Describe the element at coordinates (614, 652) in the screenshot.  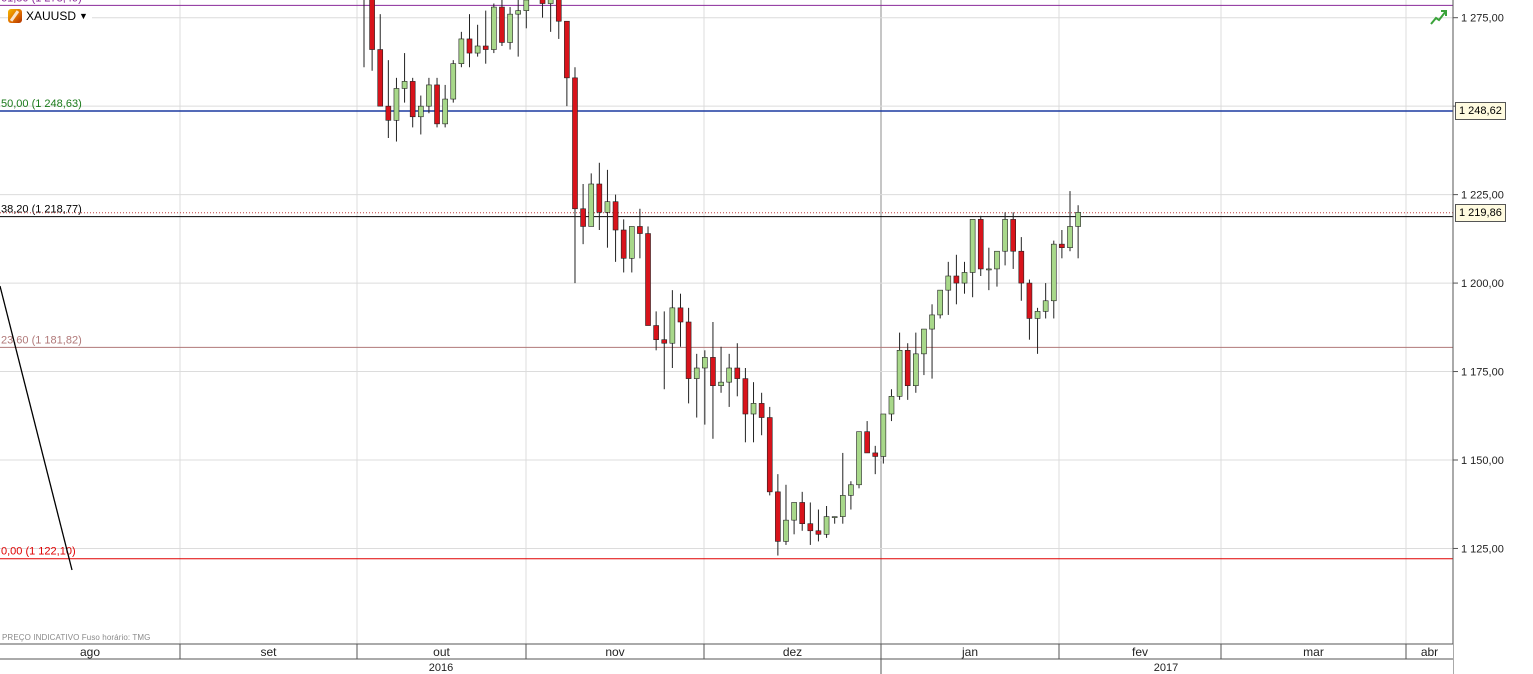
I see `month-label-nov: nov` at that location.